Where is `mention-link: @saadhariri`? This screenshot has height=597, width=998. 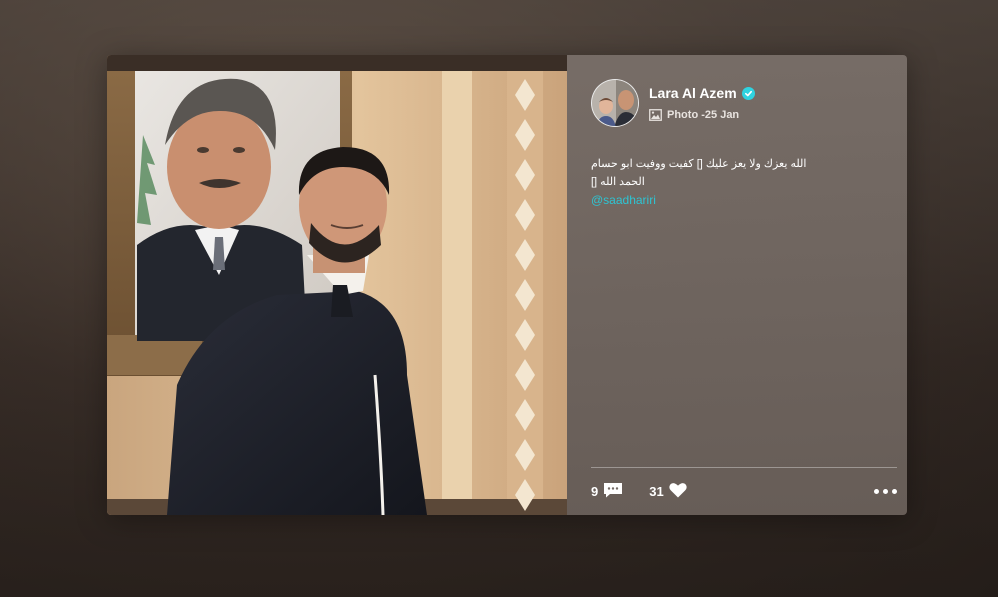 mention-link: @saadhariri is located at coordinates (736, 200).